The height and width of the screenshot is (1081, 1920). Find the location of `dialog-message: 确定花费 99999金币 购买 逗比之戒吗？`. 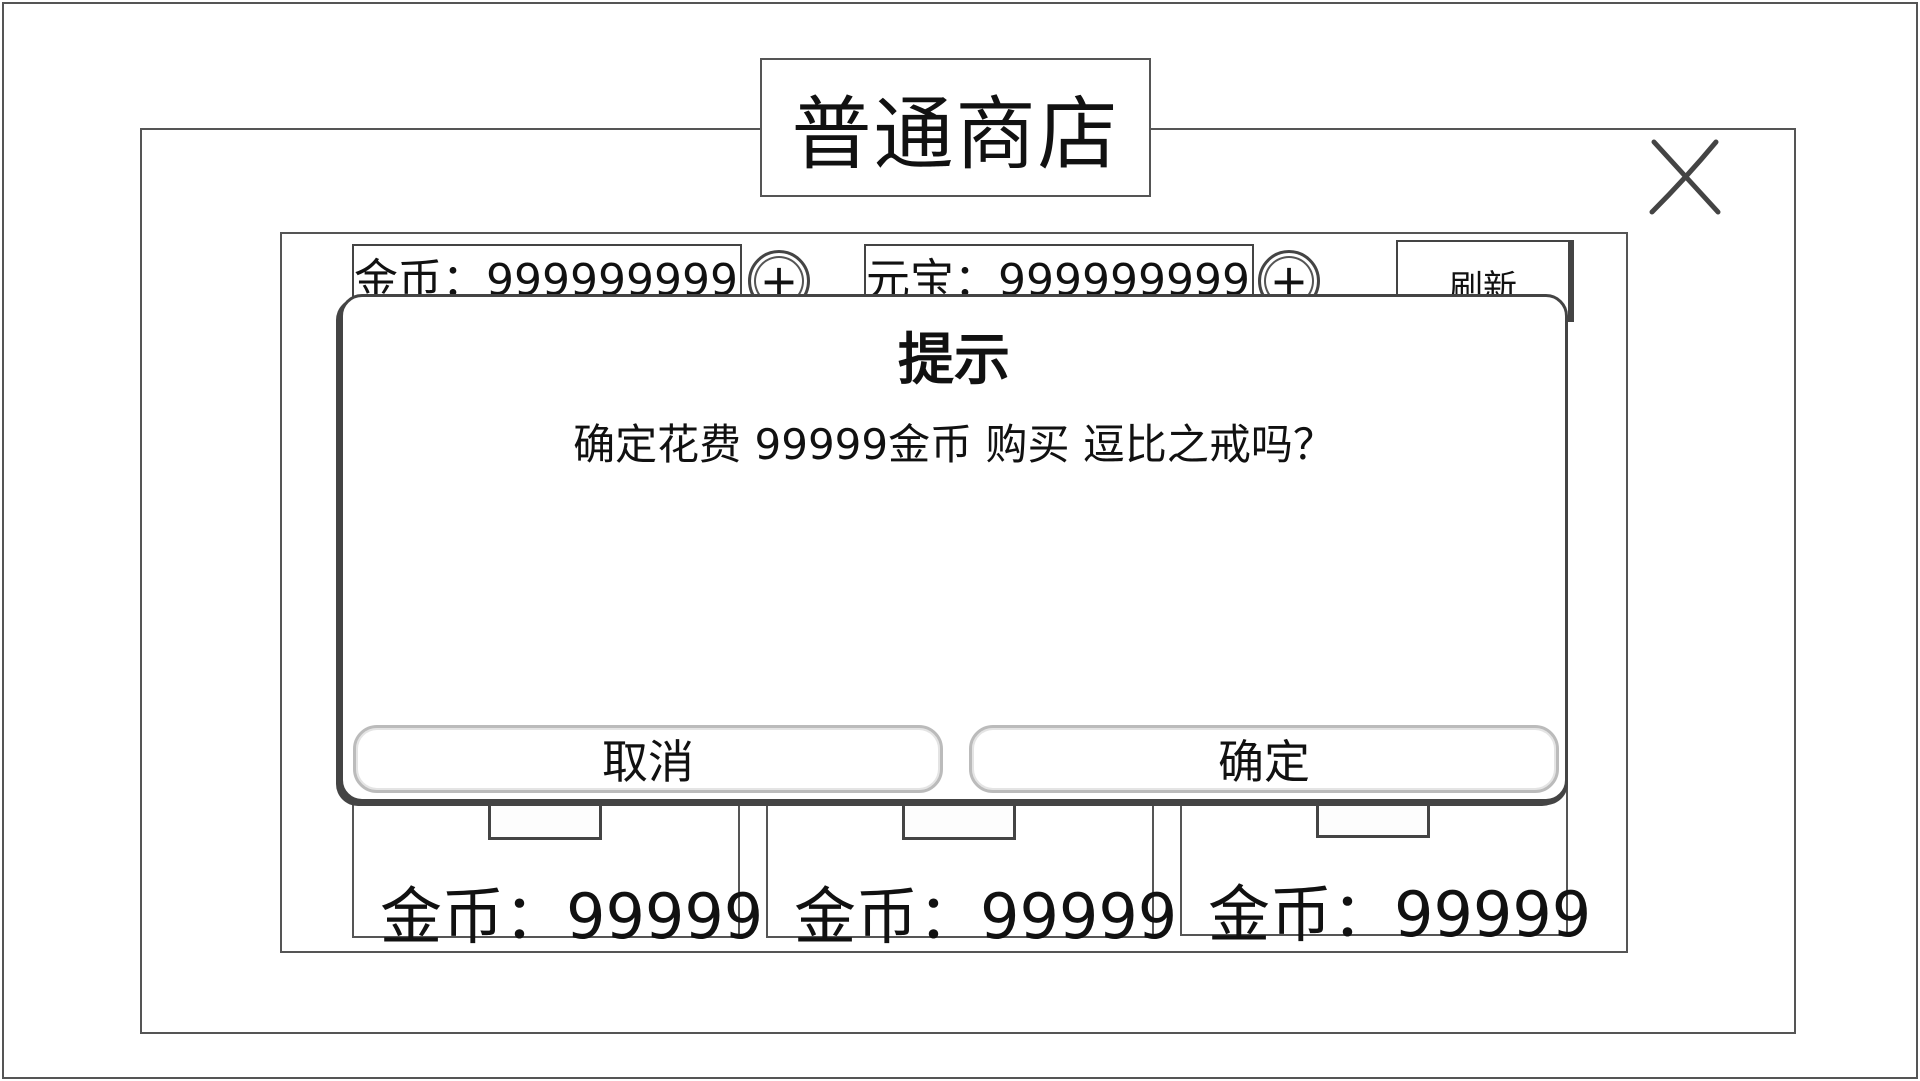

dialog-message: 确定花费 99999金币 购买 逗比之戒吗？ is located at coordinates (954, 444).